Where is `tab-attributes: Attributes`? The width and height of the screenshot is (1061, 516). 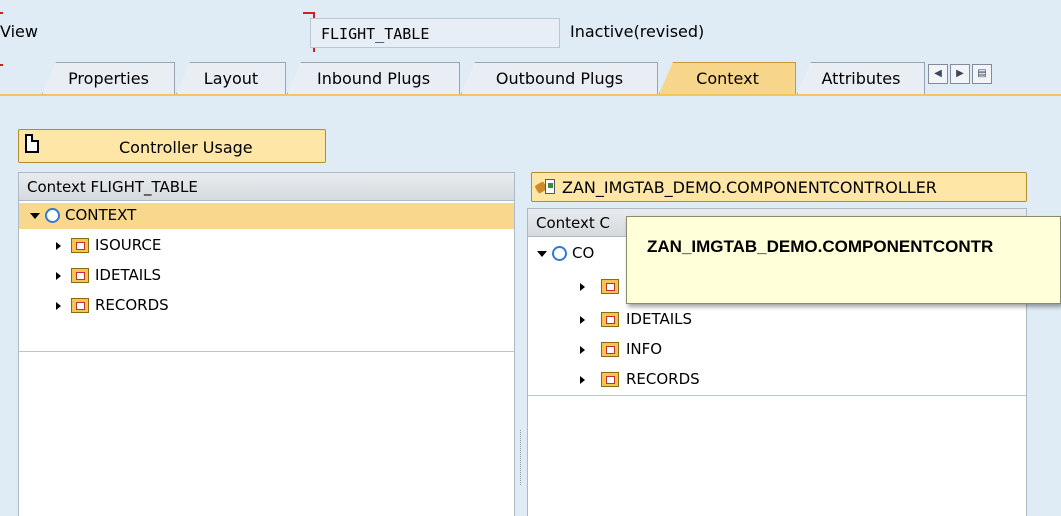
tab-attributes: Attributes is located at coordinates (861, 78).